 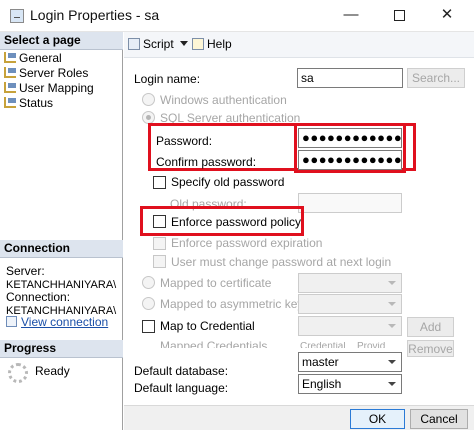 I want to click on page-status-label: Status, so click(x=36, y=103).